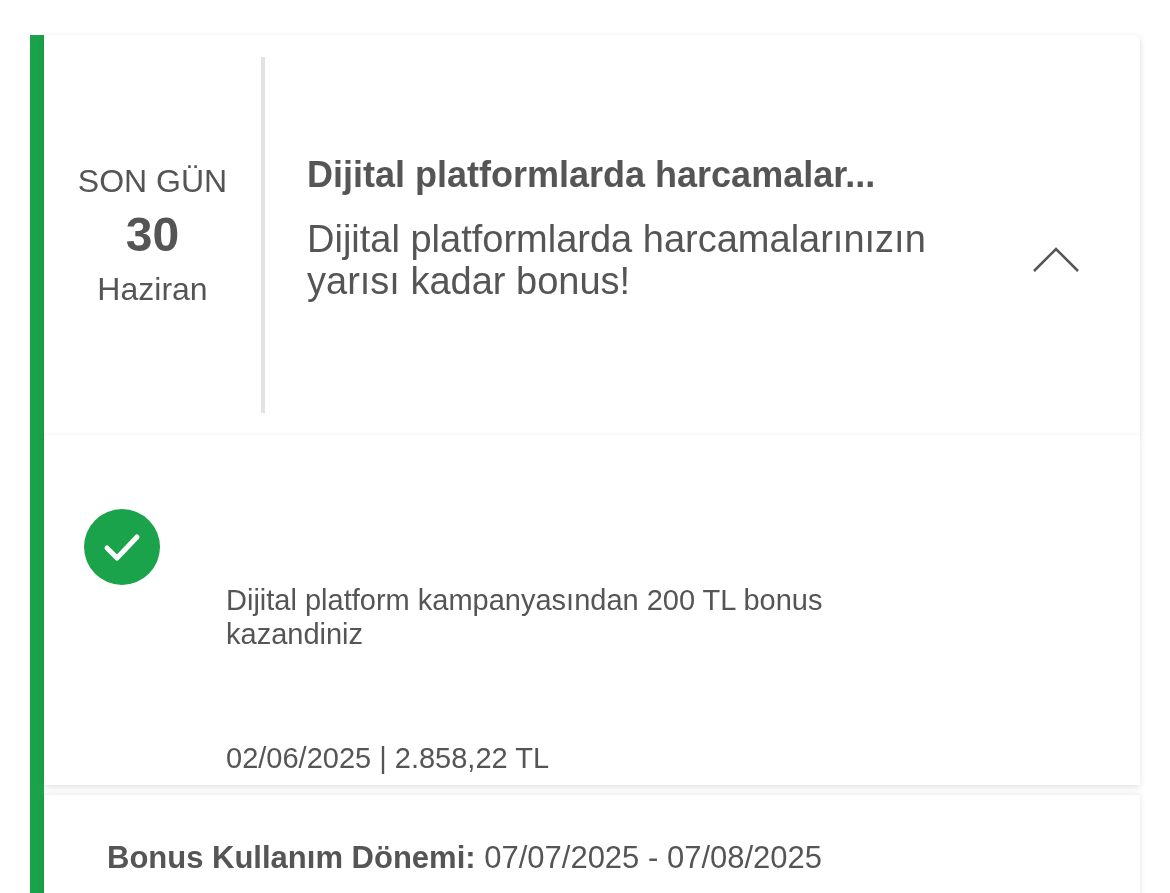 The height and width of the screenshot is (893, 1170). I want to click on deadline-label: SON GÜN, so click(152, 181).